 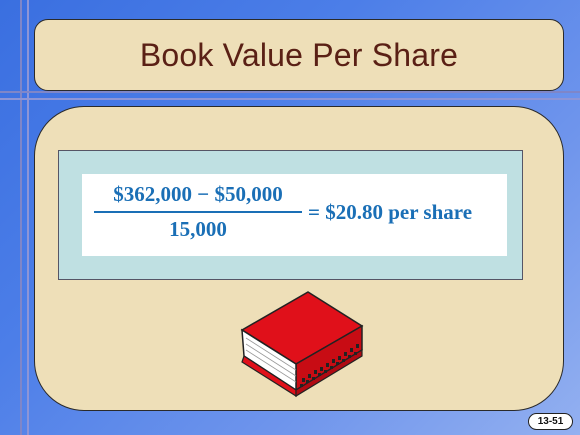 What do you see at coordinates (390, 212) in the screenshot?
I see `formula-result: = $20.80 per share` at bounding box center [390, 212].